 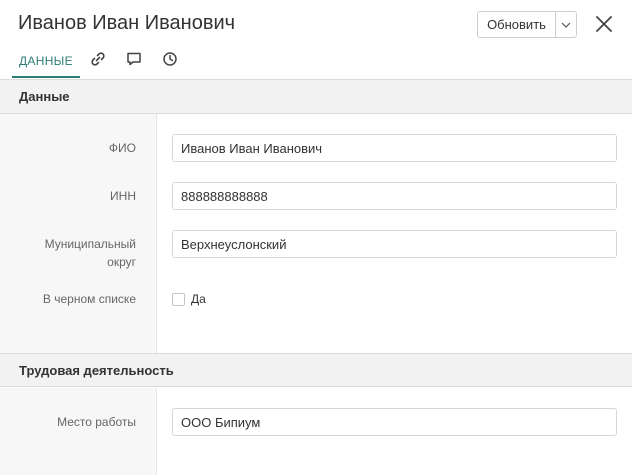 I want to click on tab-links, so click(x=98, y=59).